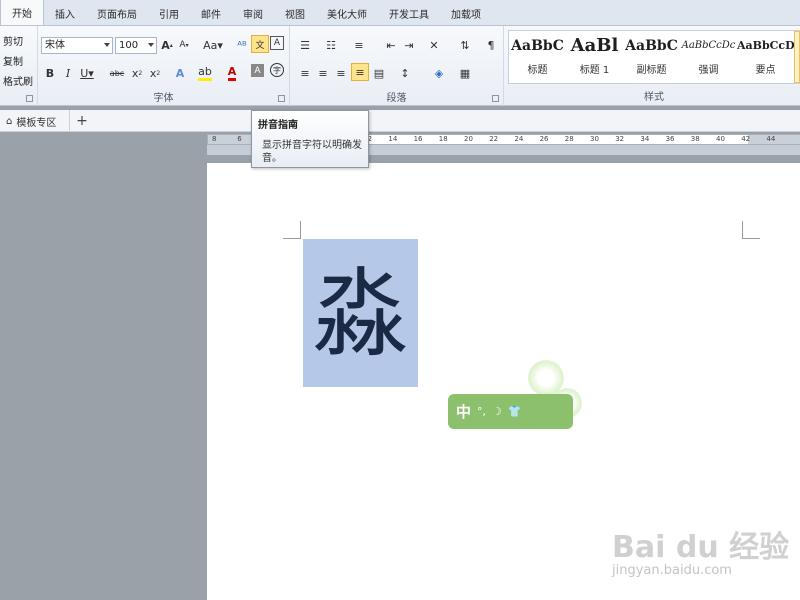 The height and width of the screenshot is (600, 800). What do you see at coordinates (9, 121) in the screenshot?
I see `home-icon: ⌂` at bounding box center [9, 121].